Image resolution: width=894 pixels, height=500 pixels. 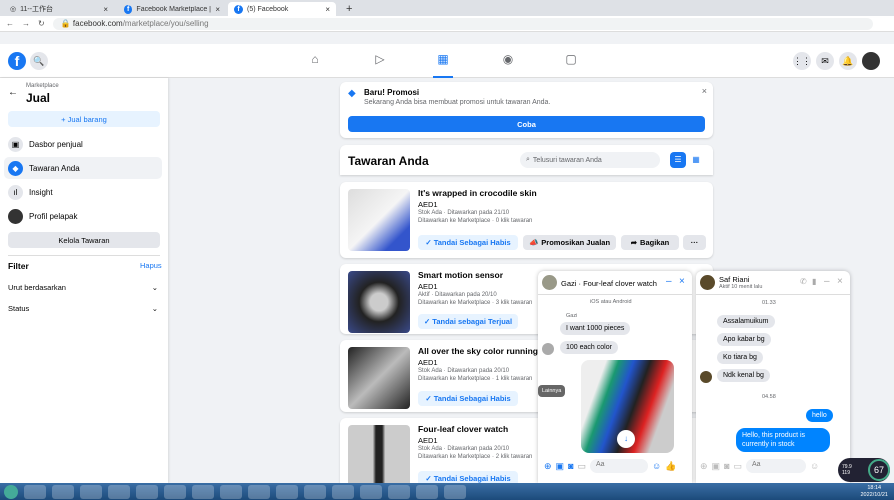 I want to click on phone-icon: ✆, so click(x=803, y=281).